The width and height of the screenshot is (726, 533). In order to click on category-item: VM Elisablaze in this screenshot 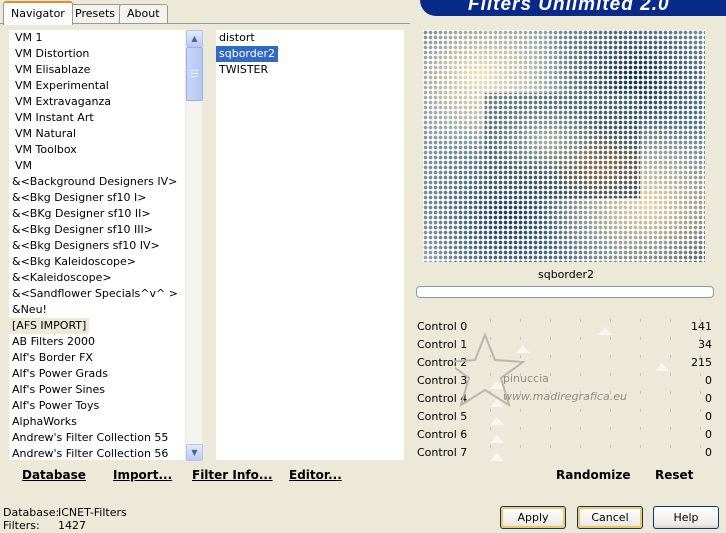, I will do `click(97, 70)`.